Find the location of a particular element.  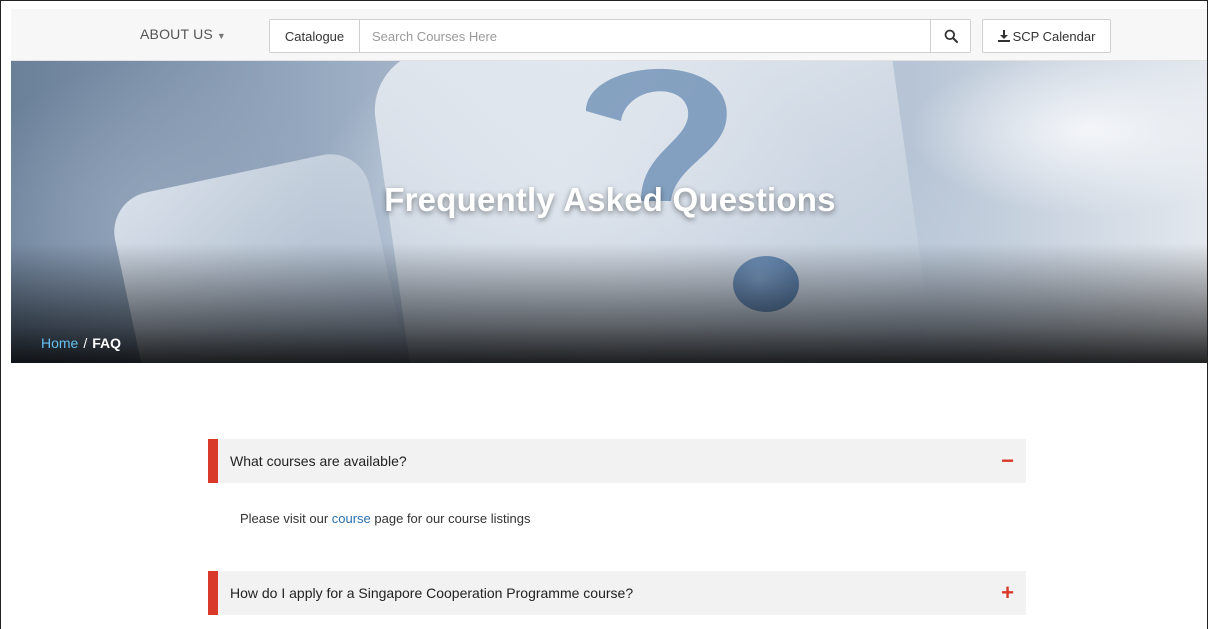

breadcrumb-current: FAQ is located at coordinates (107, 343).